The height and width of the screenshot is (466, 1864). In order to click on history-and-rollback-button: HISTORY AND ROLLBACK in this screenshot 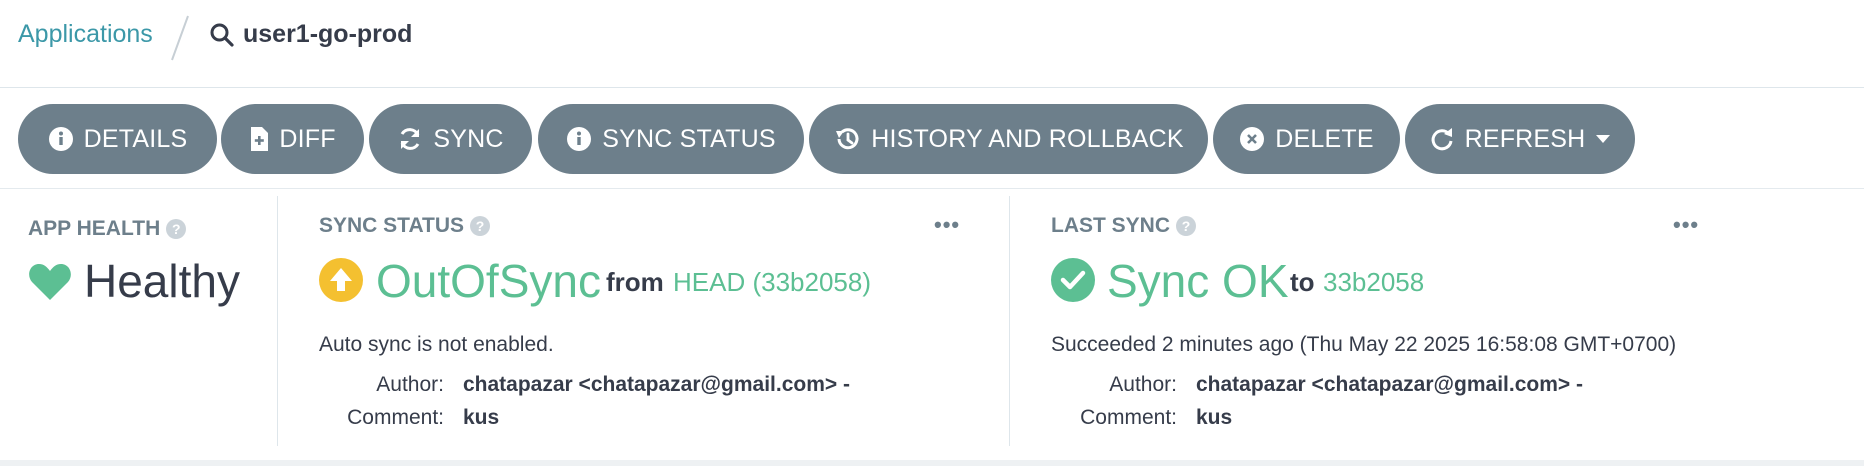, I will do `click(1008, 139)`.